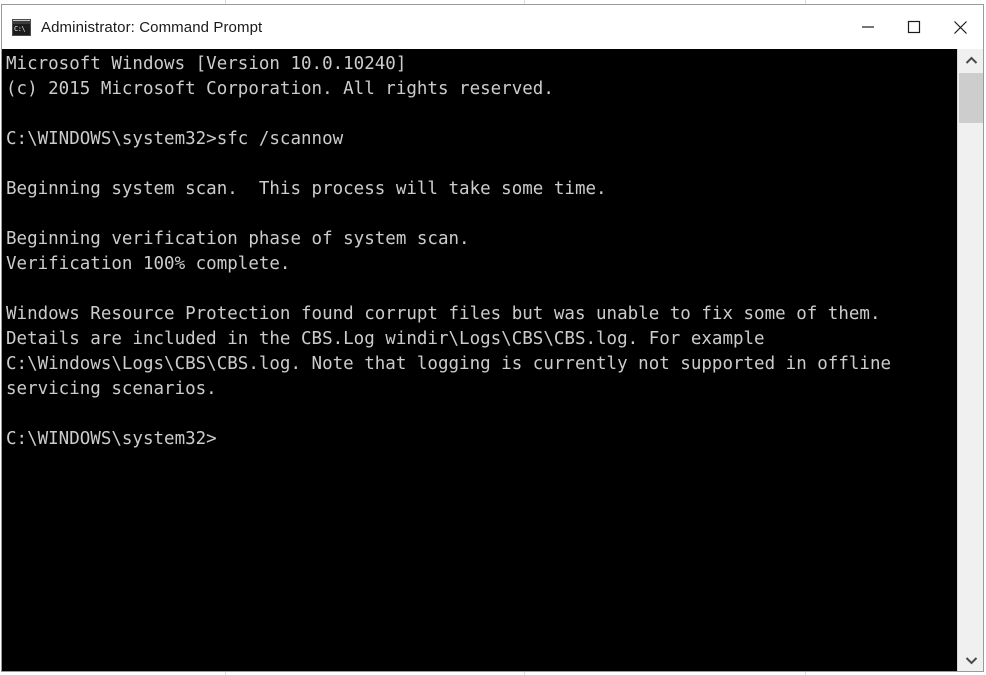 The width and height of the screenshot is (986, 675). I want to click on title-bar: Administrator: Command Prompt, so click(492, 27).